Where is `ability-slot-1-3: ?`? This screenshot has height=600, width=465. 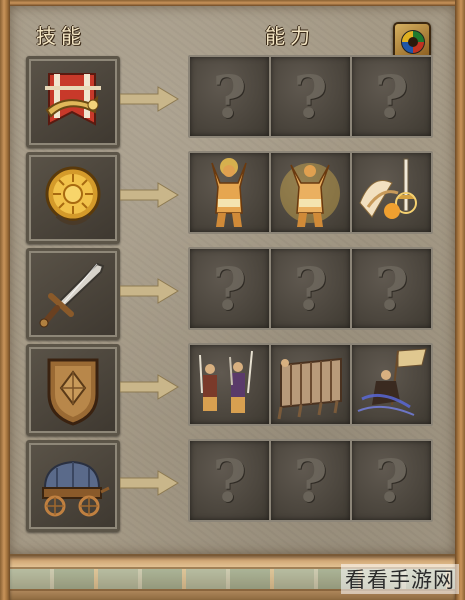
ability-slot-1-3: ? is located at coordinates (391, 96).